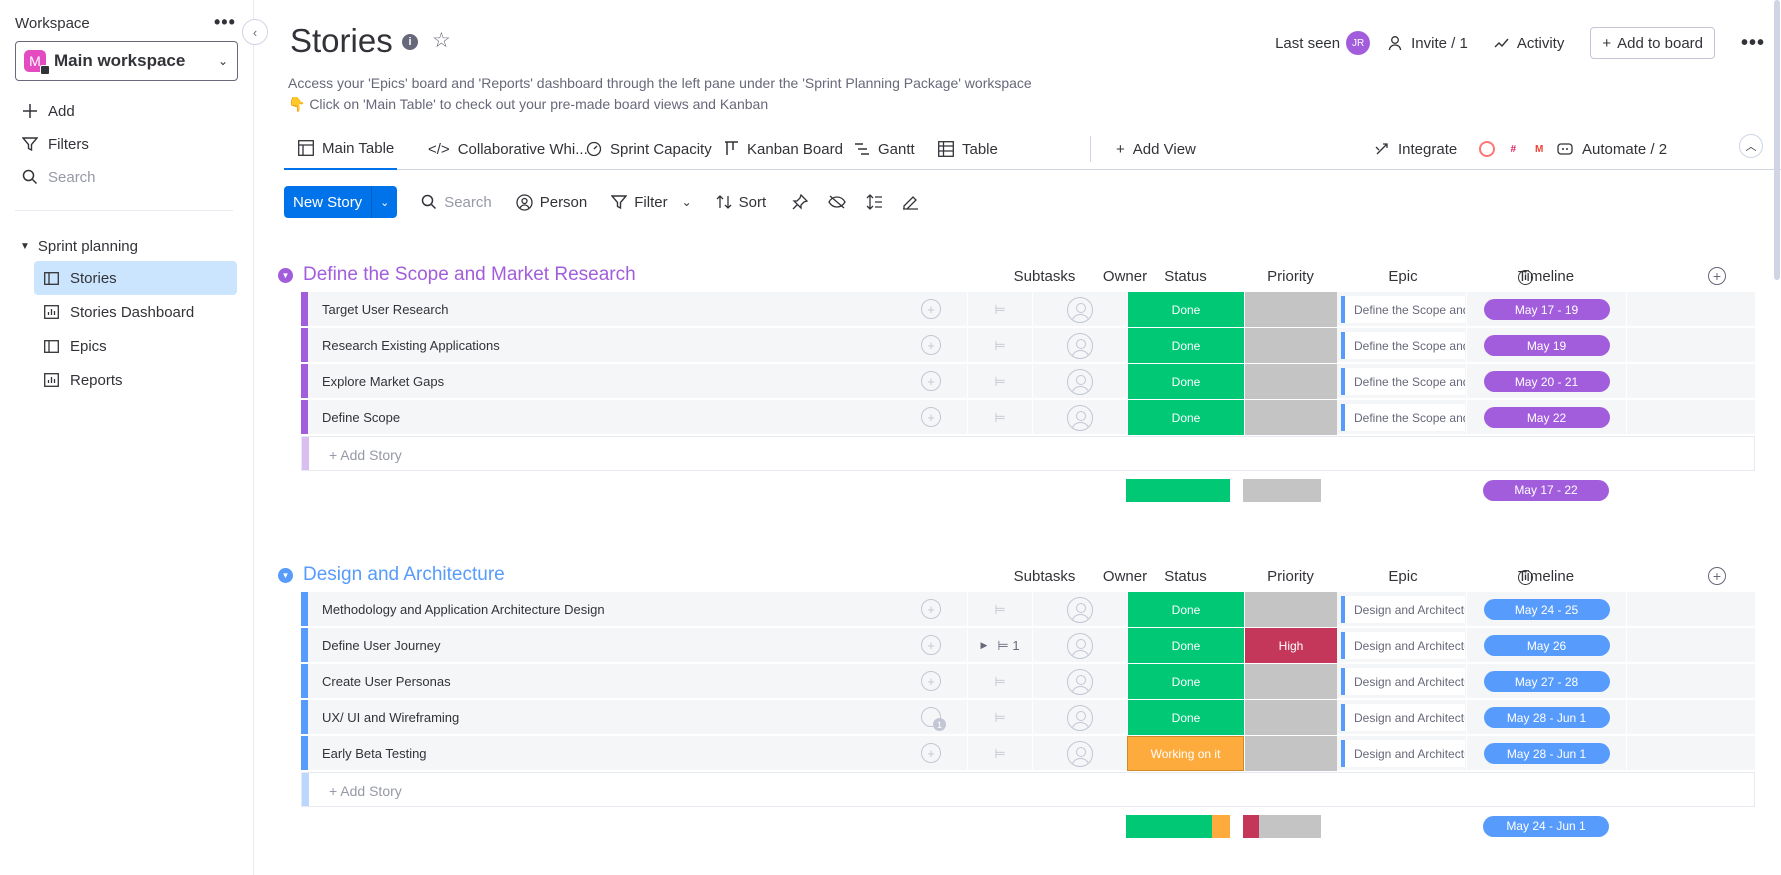 The image size is (1781, 875). What do you see at coordinates (1777, 140) in the screenshot?
I see `scrollbar` at bounding box center [1777, 140].